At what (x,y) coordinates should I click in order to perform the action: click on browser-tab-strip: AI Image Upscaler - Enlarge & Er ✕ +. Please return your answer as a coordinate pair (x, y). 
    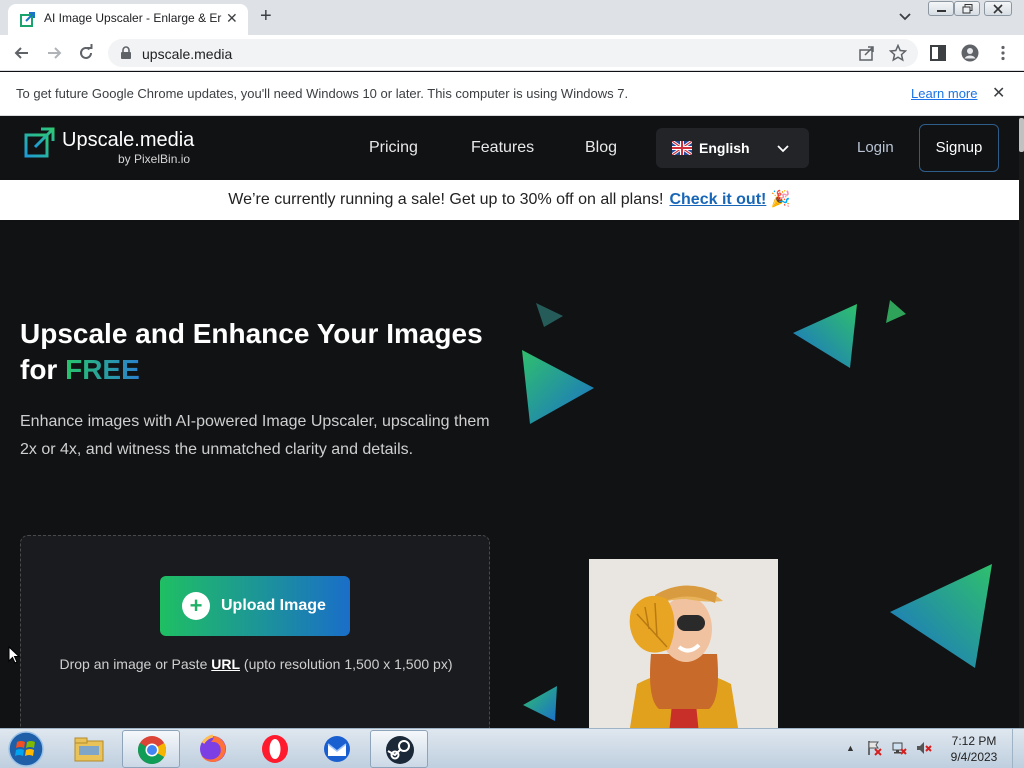
    Looking at the image, I should click on (512, 17).